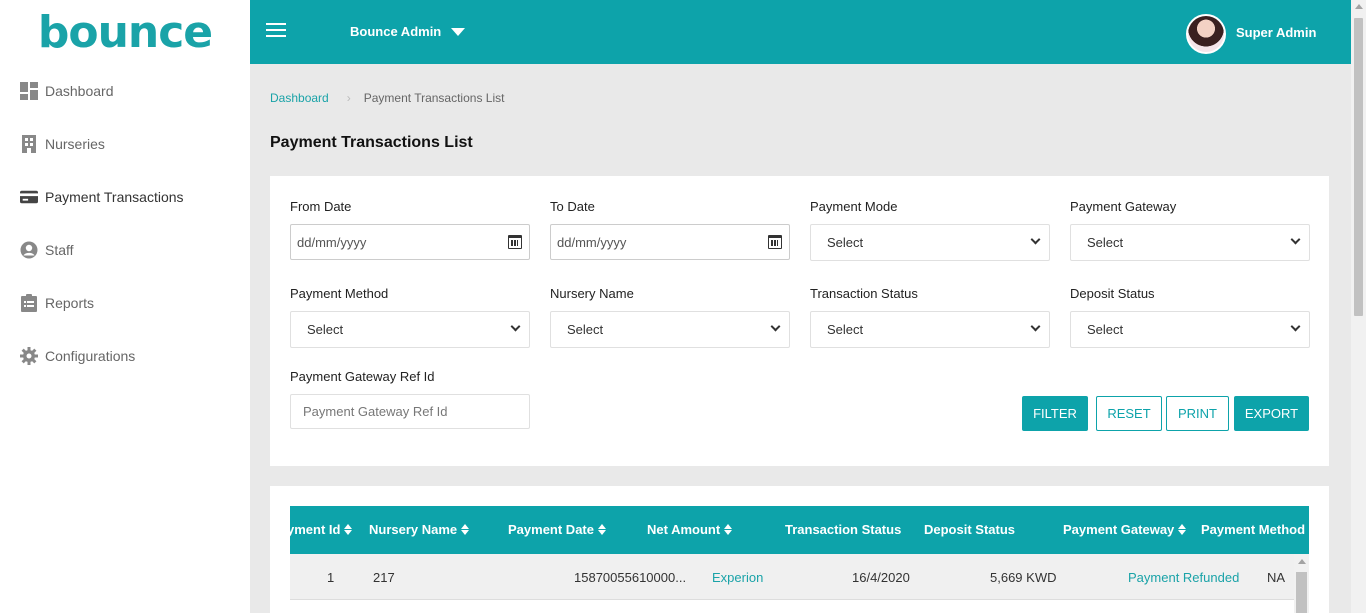 The image size is (1366, 613). I want to click on column-label: Payment Date, so click(551, 529).